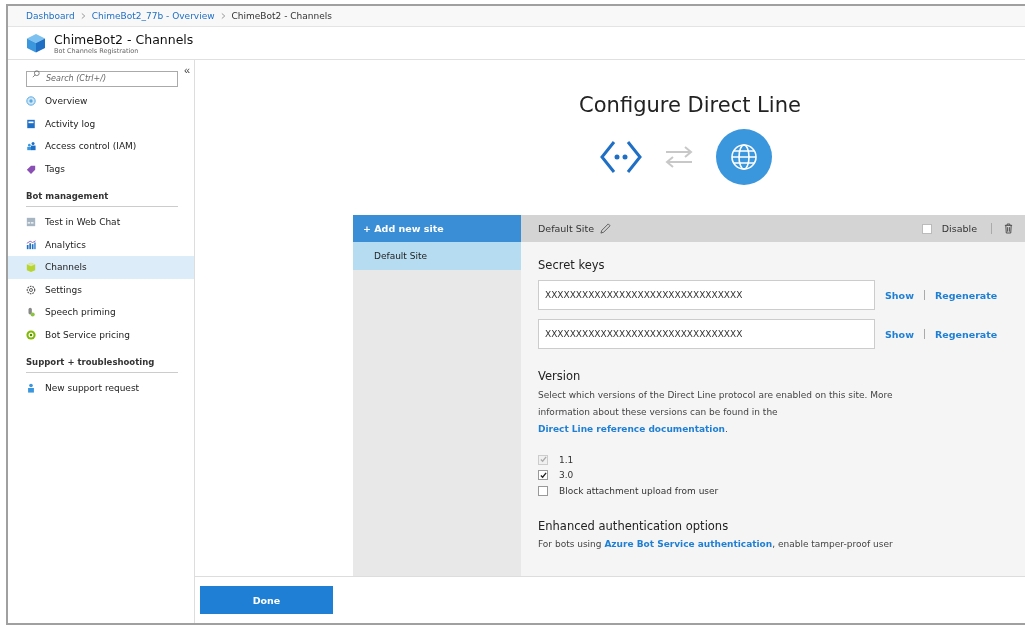 This screenshot has width=1025, height=627. I want to click on nav-item: Bot Service pricing, so click(101, 334).